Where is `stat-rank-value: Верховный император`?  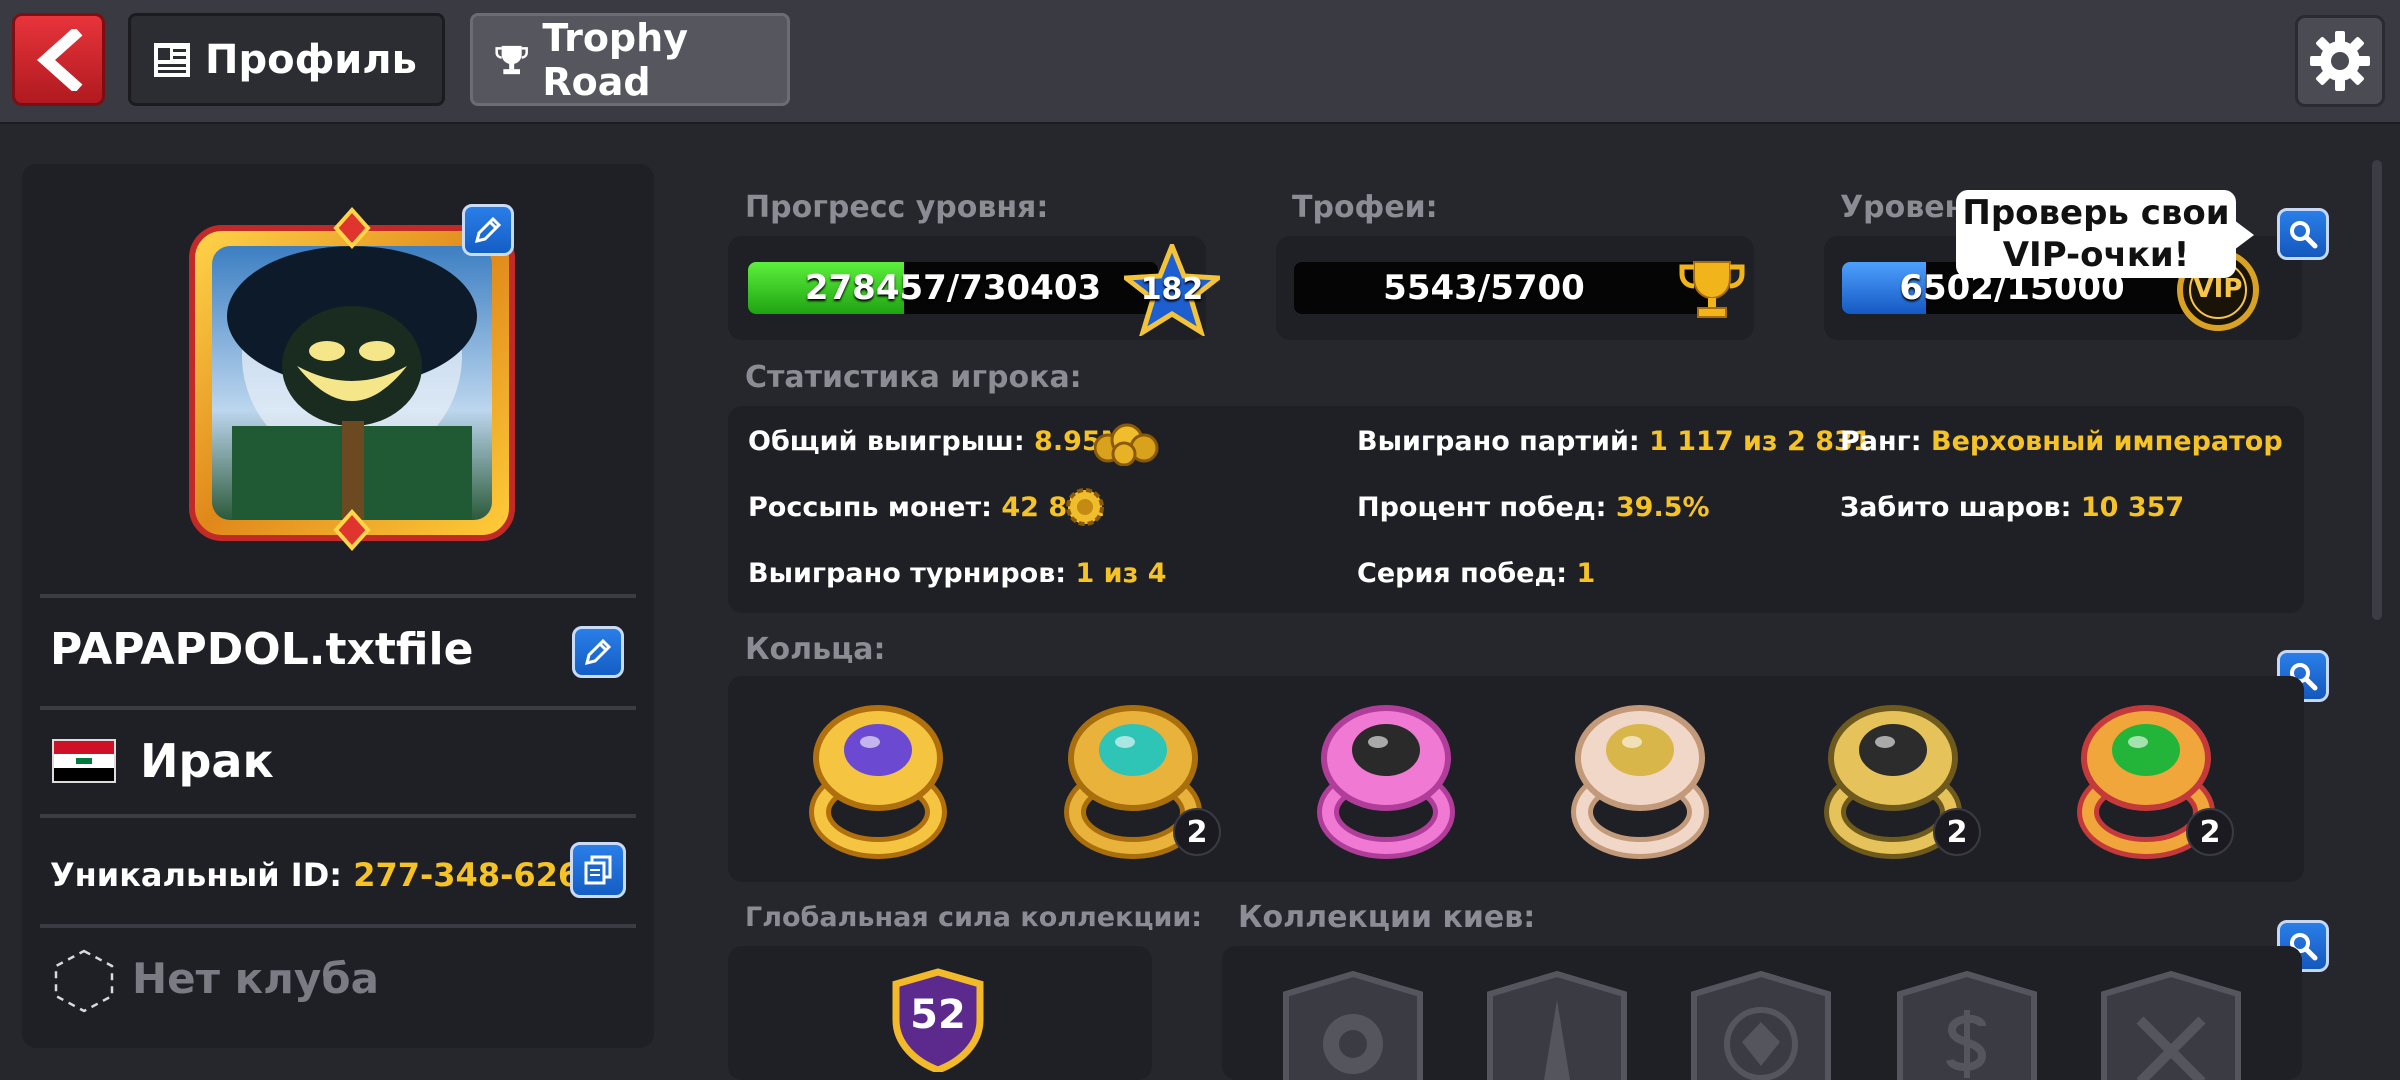
stat-rank-value: Верховный император is located at coordinates (2106, 441).